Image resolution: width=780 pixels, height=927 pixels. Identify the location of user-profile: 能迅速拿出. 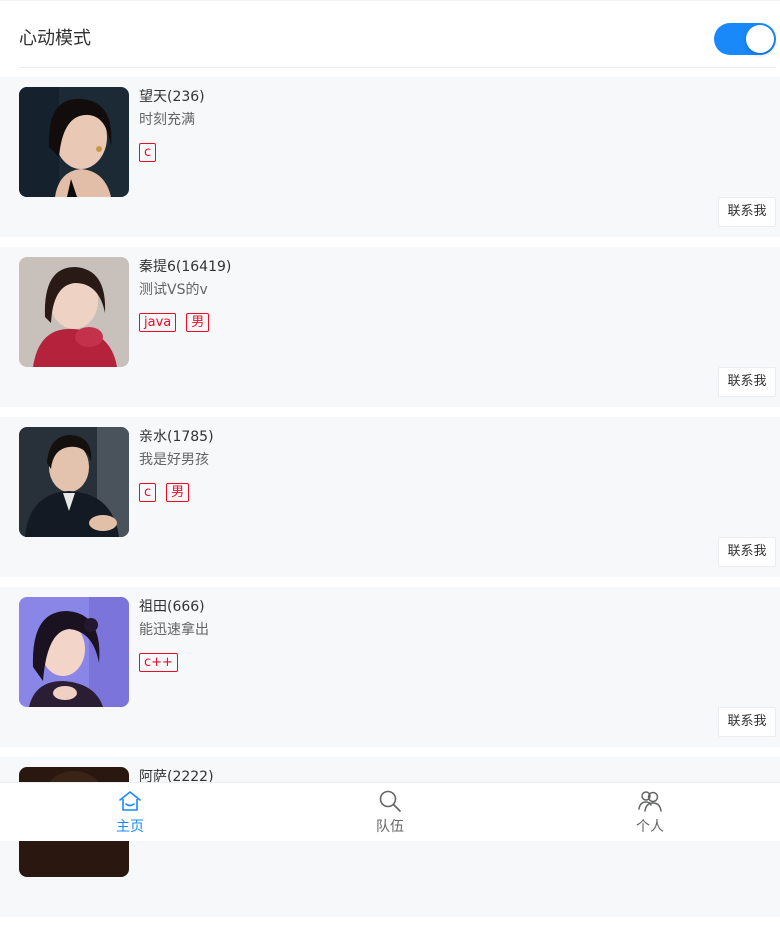
(174, 630).